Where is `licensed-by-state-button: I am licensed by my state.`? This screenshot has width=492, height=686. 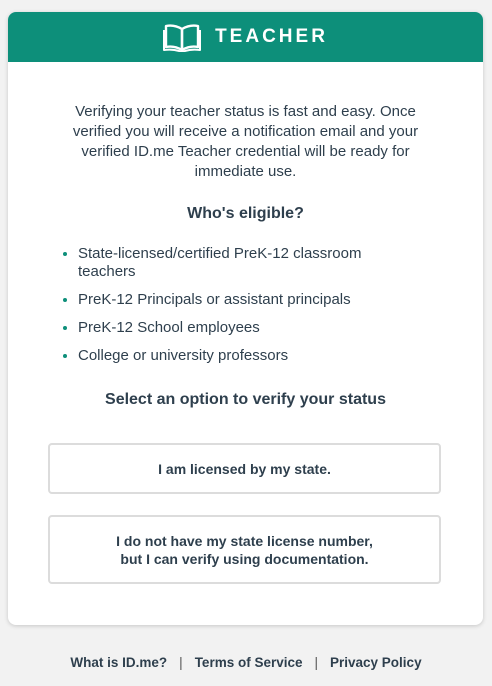
licensed-by-state-button: I am licensed by my state. is located at coordinates (244, 468).